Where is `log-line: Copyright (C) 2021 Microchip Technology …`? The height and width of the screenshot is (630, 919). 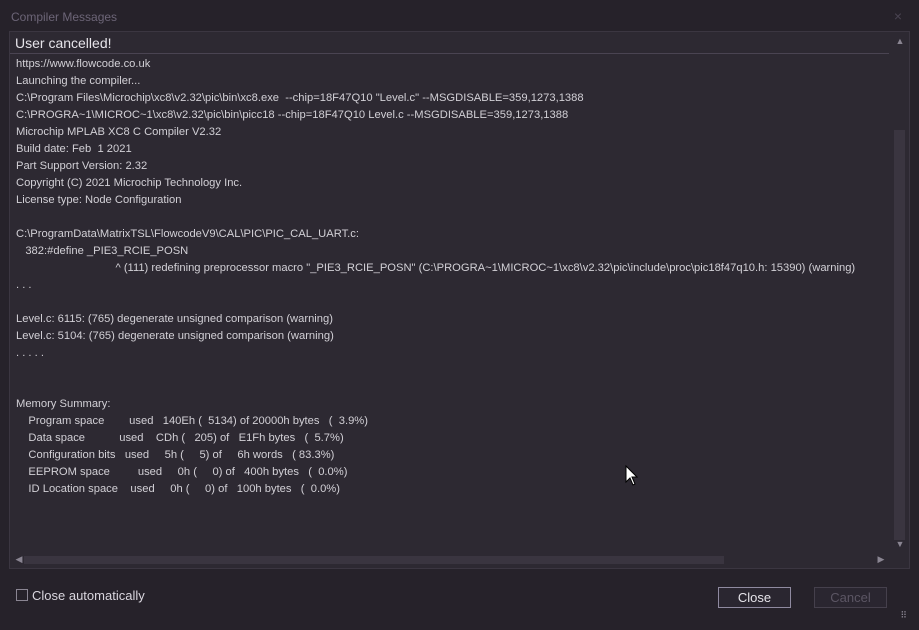
log-line: Copyright (C) 2021 Microchip Technology … is located at coordinates (129, 183).